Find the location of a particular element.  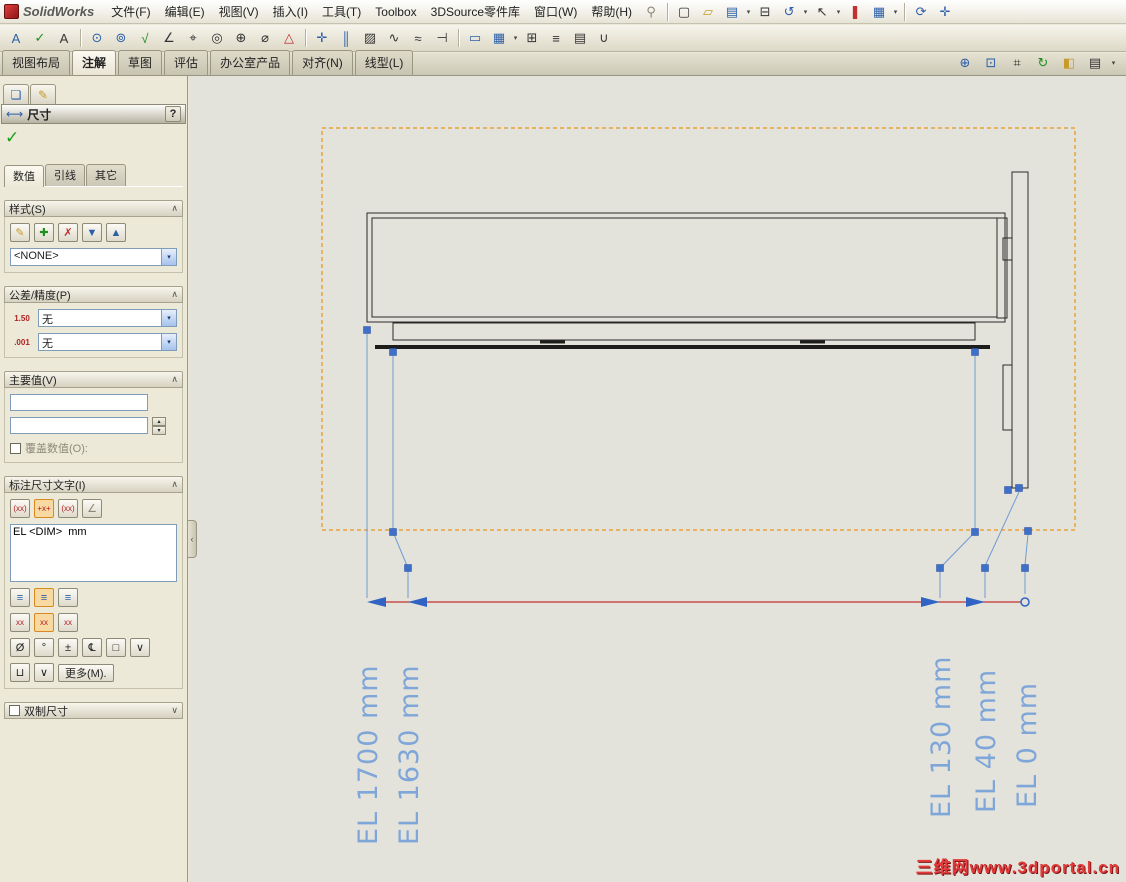

elevation-dimension-label: EL 0 mm is located at coordinates (1027, 708).